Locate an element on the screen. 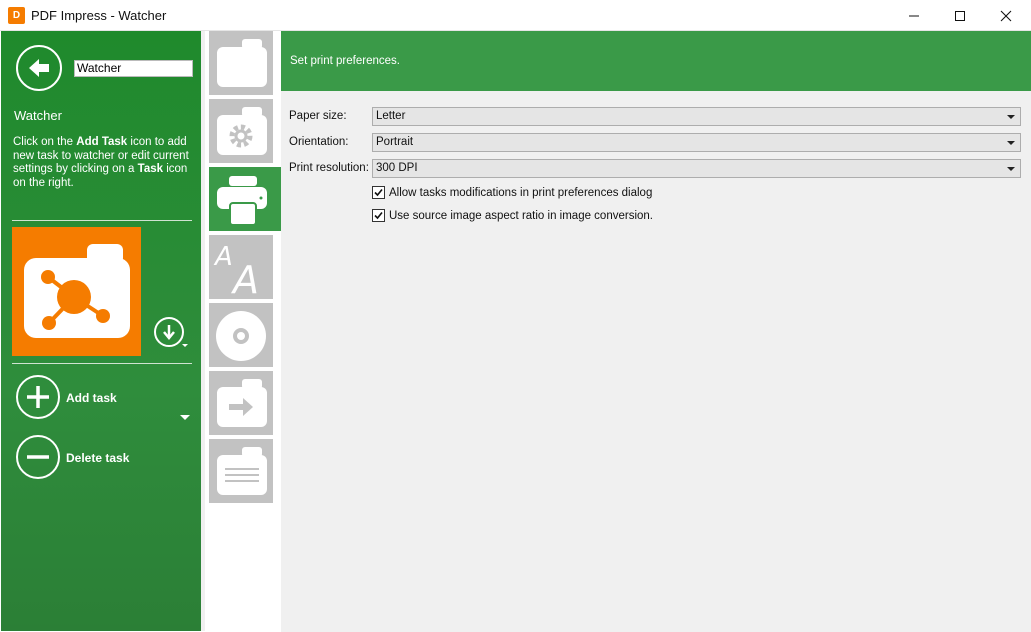  close-button is located at coordinates (1006, 15).